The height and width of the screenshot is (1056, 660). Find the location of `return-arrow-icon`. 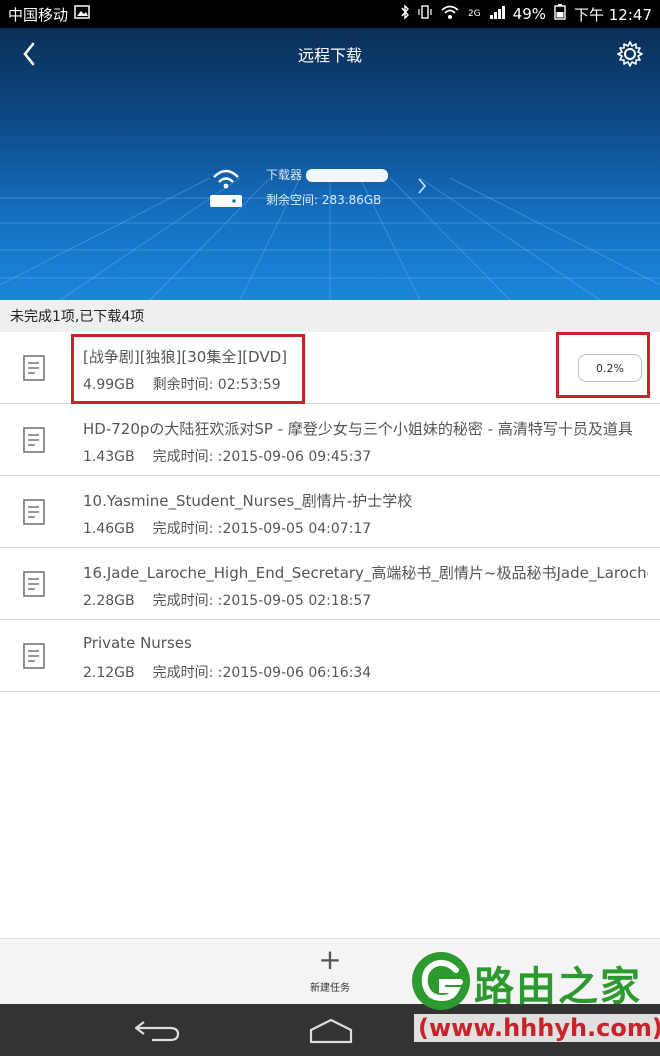

return-arrow-icon is located at coordinates (157, 1031).